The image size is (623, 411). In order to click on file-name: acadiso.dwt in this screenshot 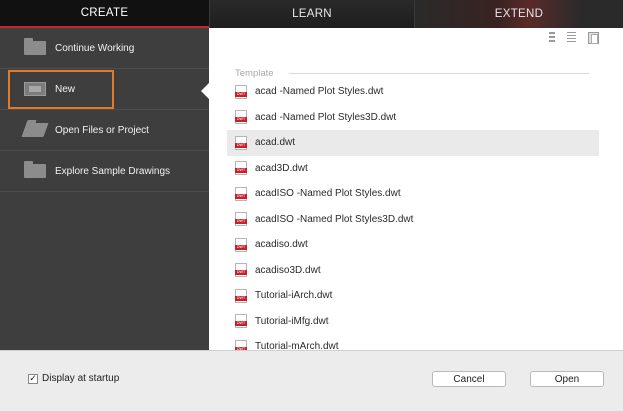, I will do `click(281, 245)`.